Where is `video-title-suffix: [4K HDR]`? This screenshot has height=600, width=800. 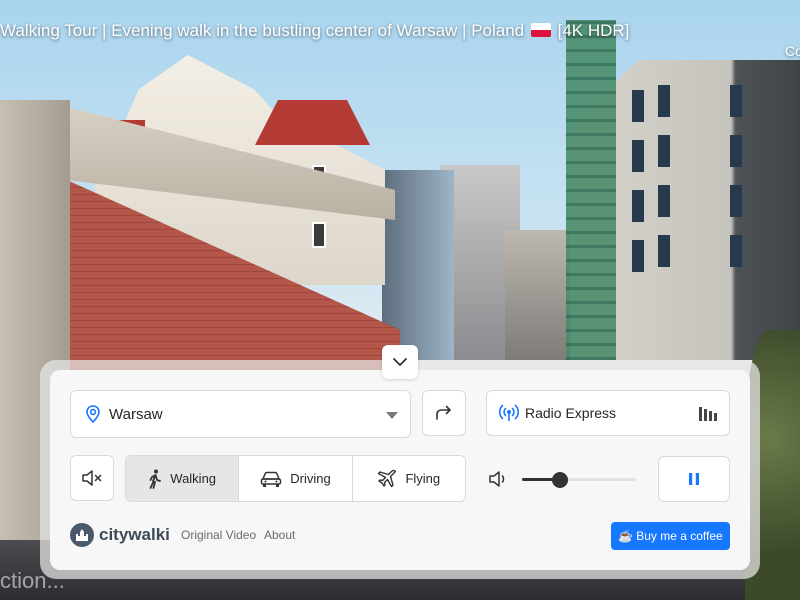
video-title-suffix: [4K HDR] is located at coordinates (593, 30).